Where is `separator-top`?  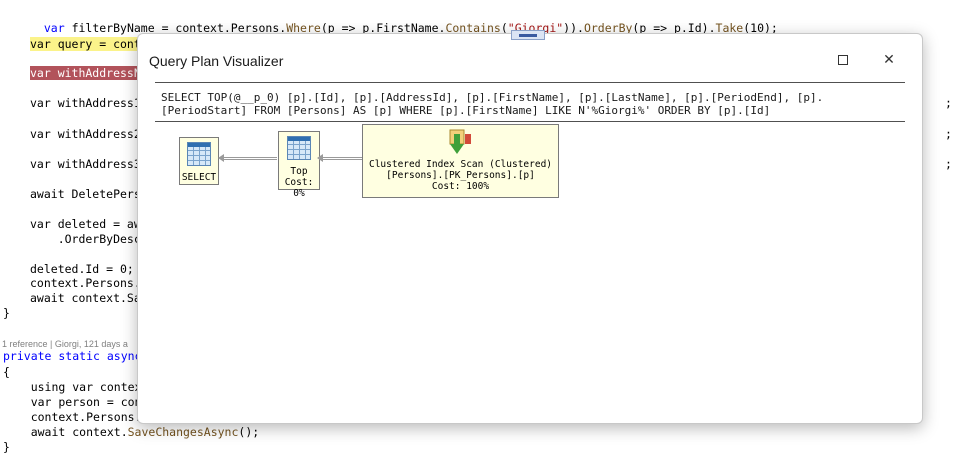
separator-top is located at coordinates (530, 82).